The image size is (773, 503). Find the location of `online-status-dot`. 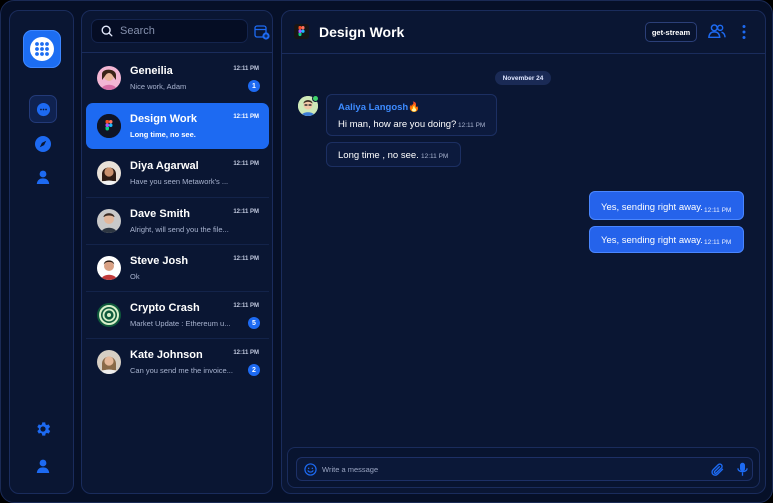

online-status-dot is located at coordinates (315, 98).